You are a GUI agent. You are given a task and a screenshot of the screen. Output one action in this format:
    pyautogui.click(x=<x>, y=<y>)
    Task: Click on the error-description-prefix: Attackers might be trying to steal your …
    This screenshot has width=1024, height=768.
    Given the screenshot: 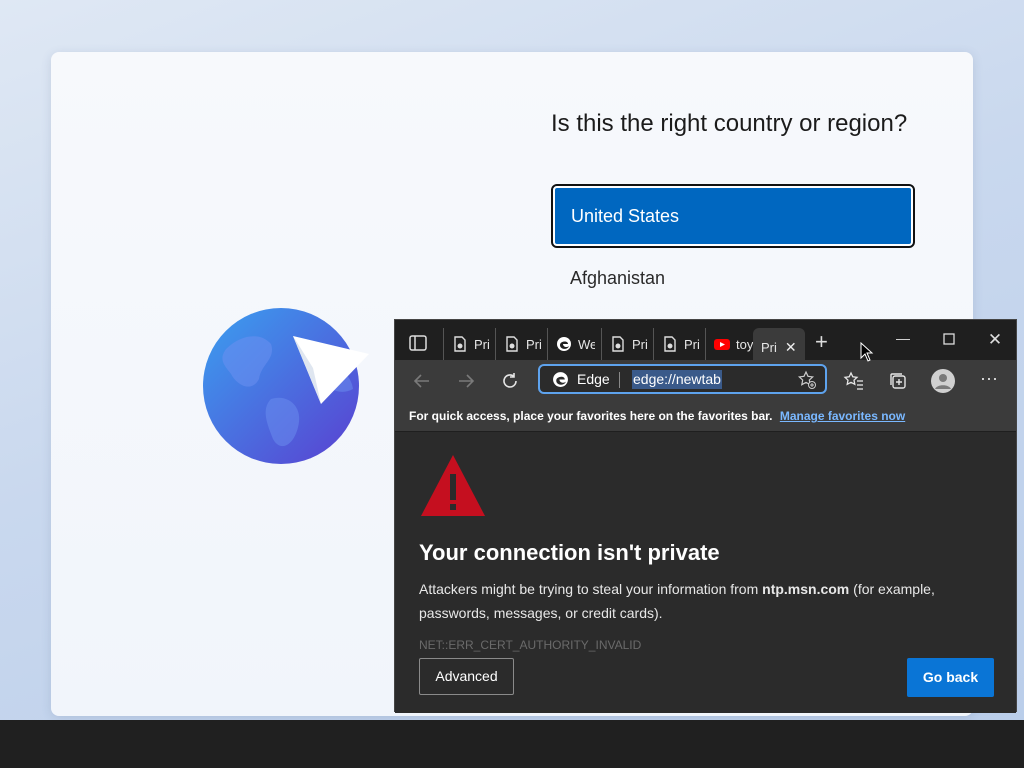 What is the action you would take?
    pyautogui.click(x=591, y=589)
    